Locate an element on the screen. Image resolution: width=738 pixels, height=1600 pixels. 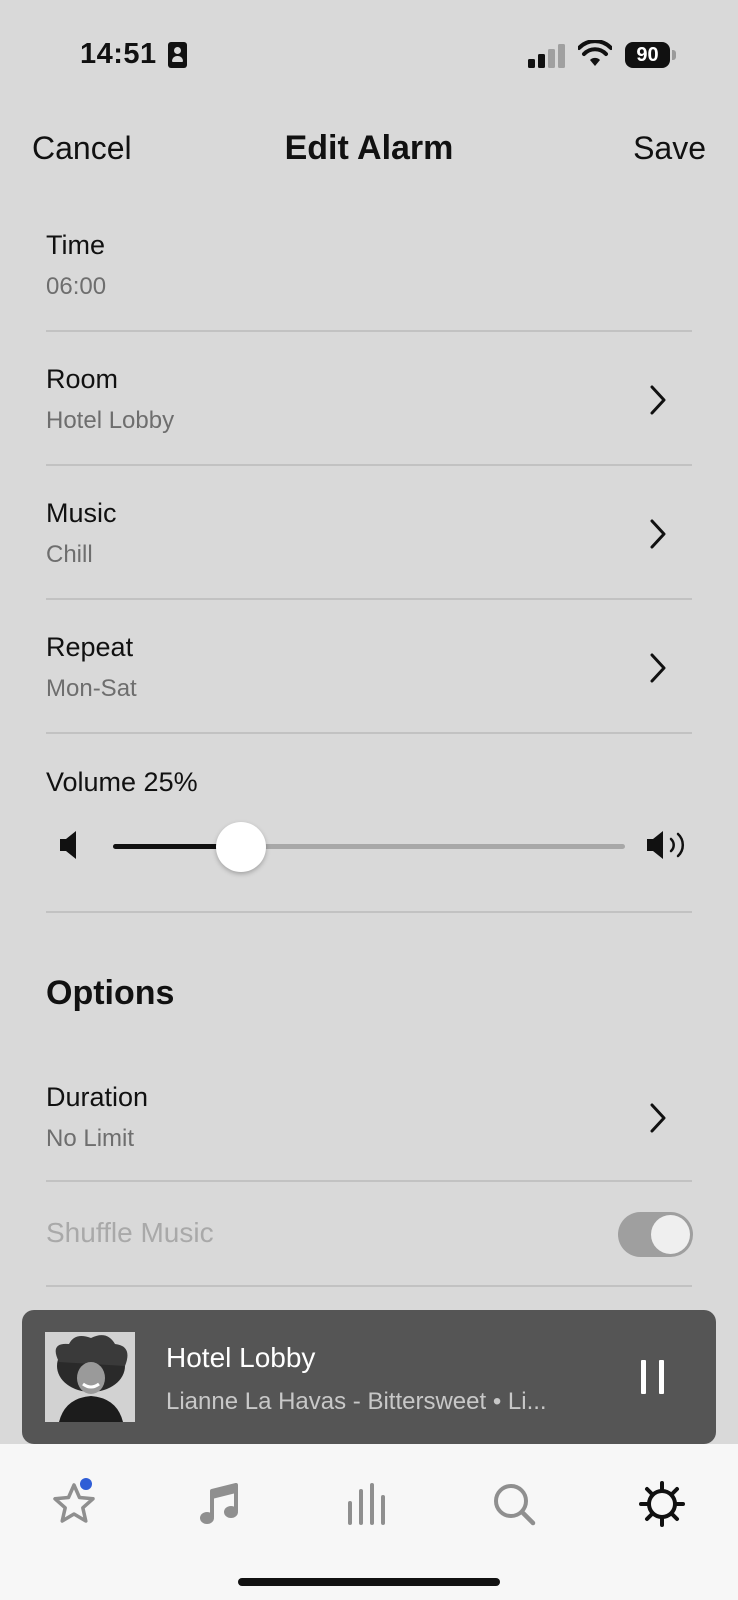
search-icon is located at coordinates (515, 1505).